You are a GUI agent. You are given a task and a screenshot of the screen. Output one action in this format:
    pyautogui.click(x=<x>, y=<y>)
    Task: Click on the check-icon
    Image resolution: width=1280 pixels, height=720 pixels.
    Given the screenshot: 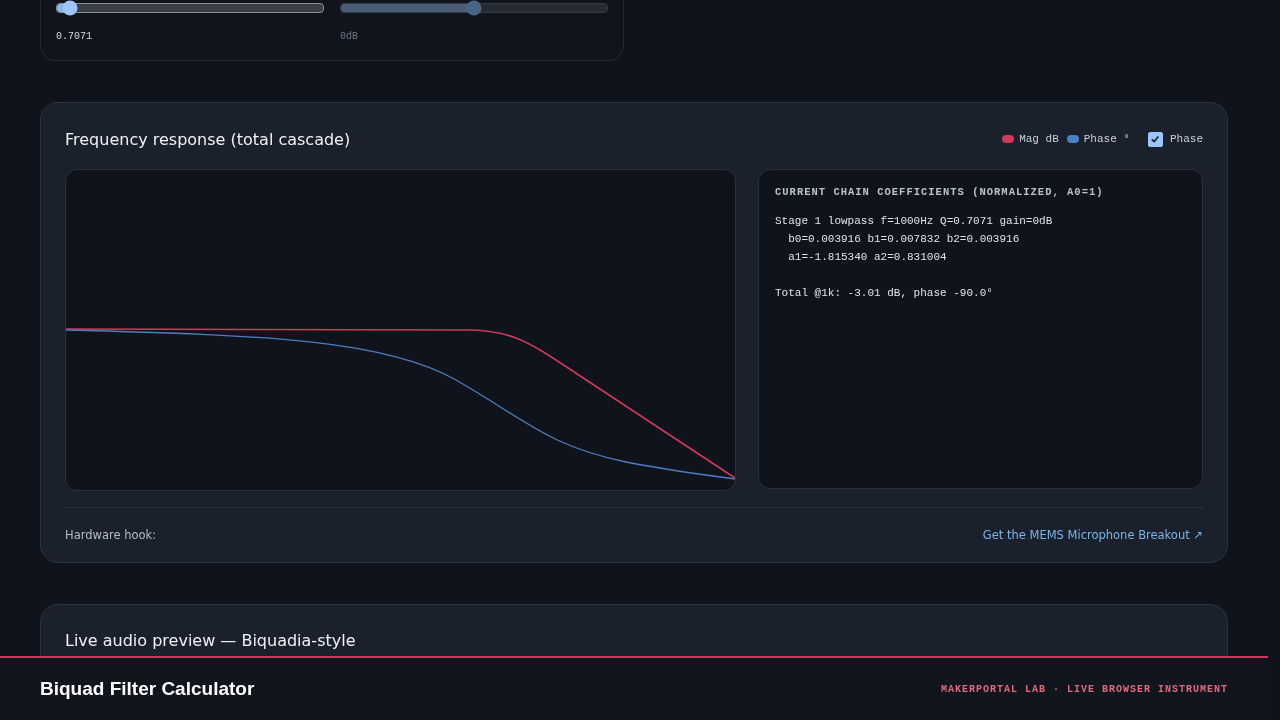 What is the action you would take?
    pyautogui.click(x=1155, y=139)
    